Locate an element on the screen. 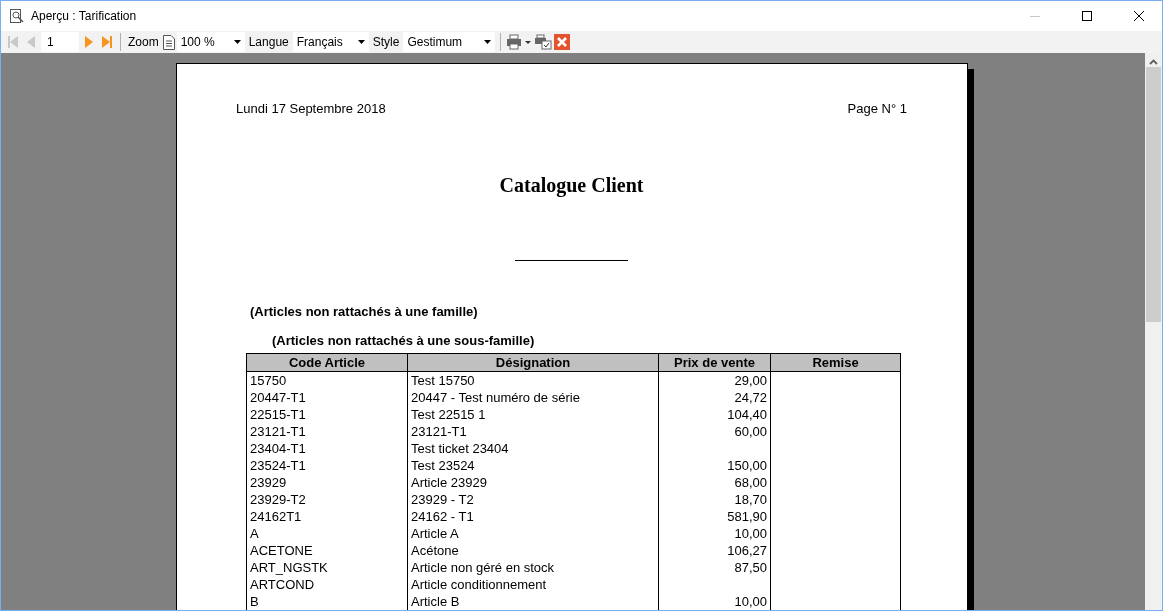 This screenshot has height=611, width=1163. table-cell: Article B is located at coordinates (533, 601).